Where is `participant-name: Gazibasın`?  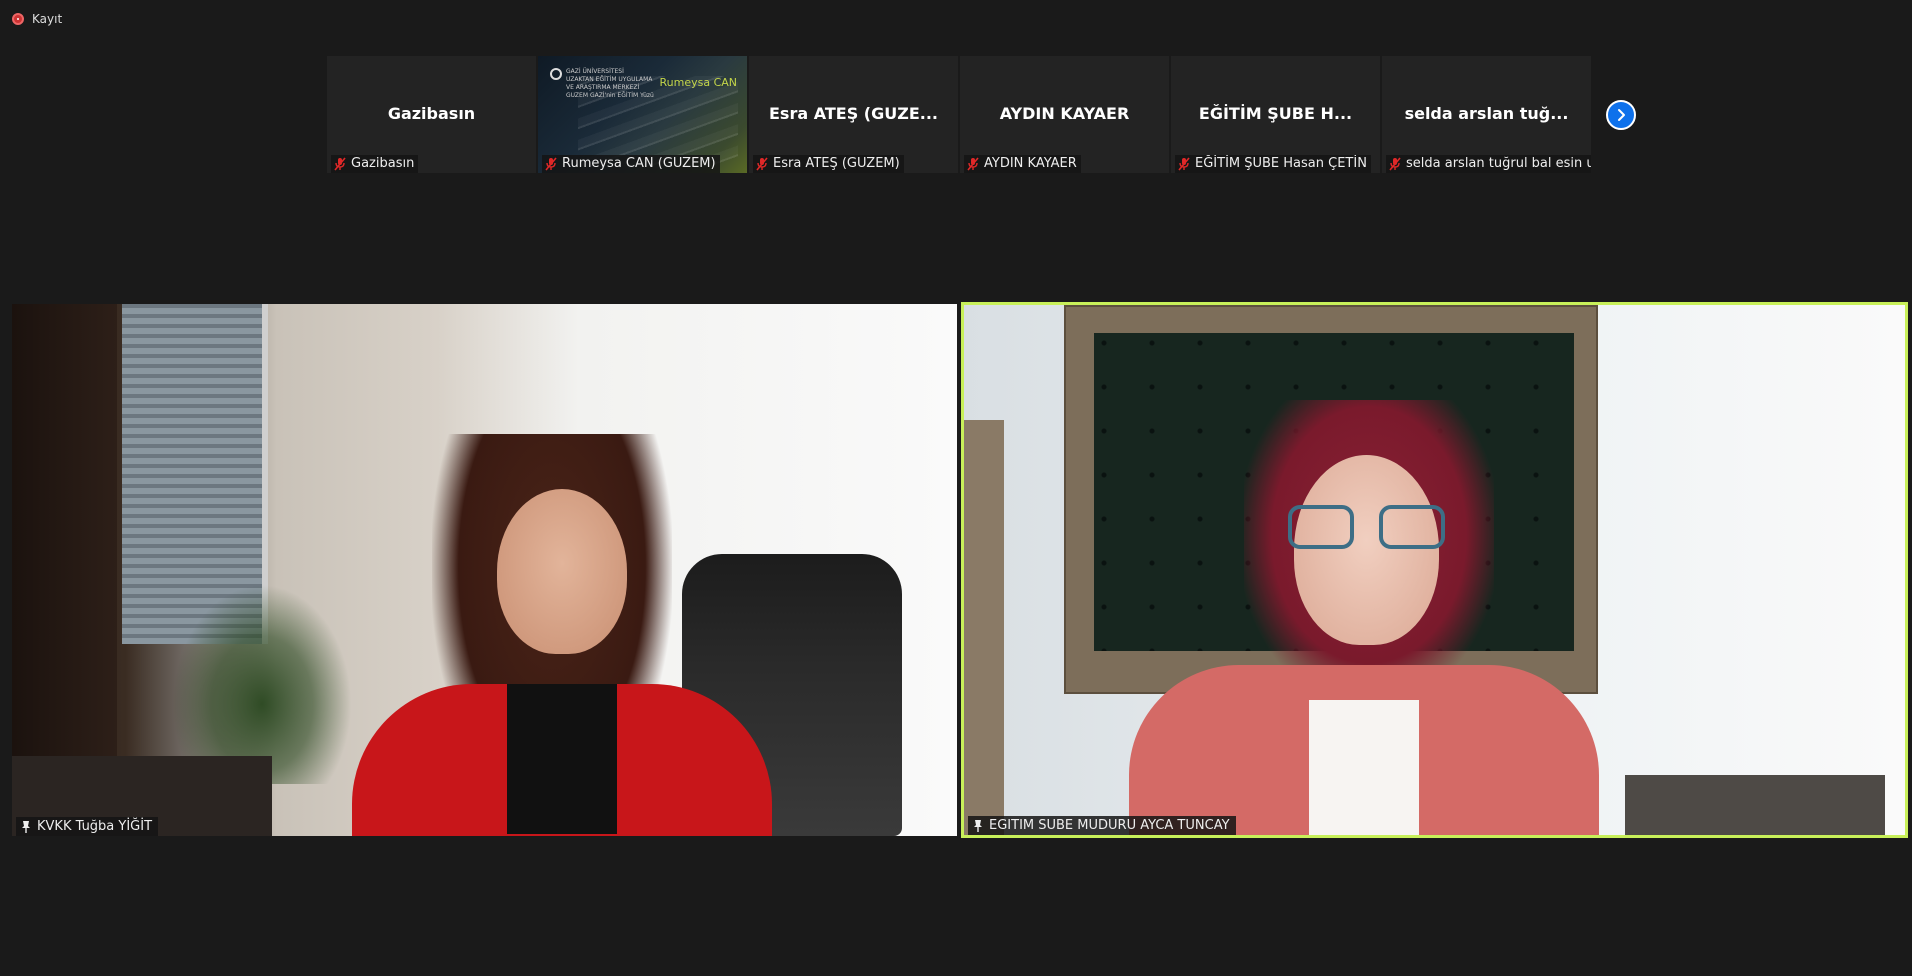 participant-name: Gazibasın is located at coordinates (383, 163).